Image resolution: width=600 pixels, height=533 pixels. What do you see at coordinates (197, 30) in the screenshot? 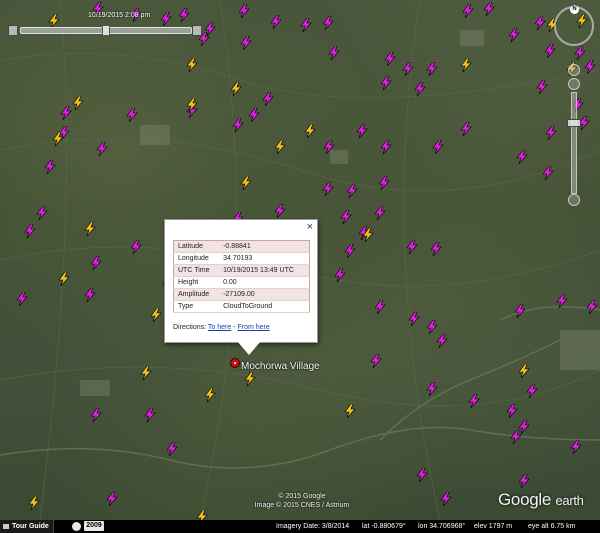
I see `time-slider-right-button` at bounding box center [197, 30].